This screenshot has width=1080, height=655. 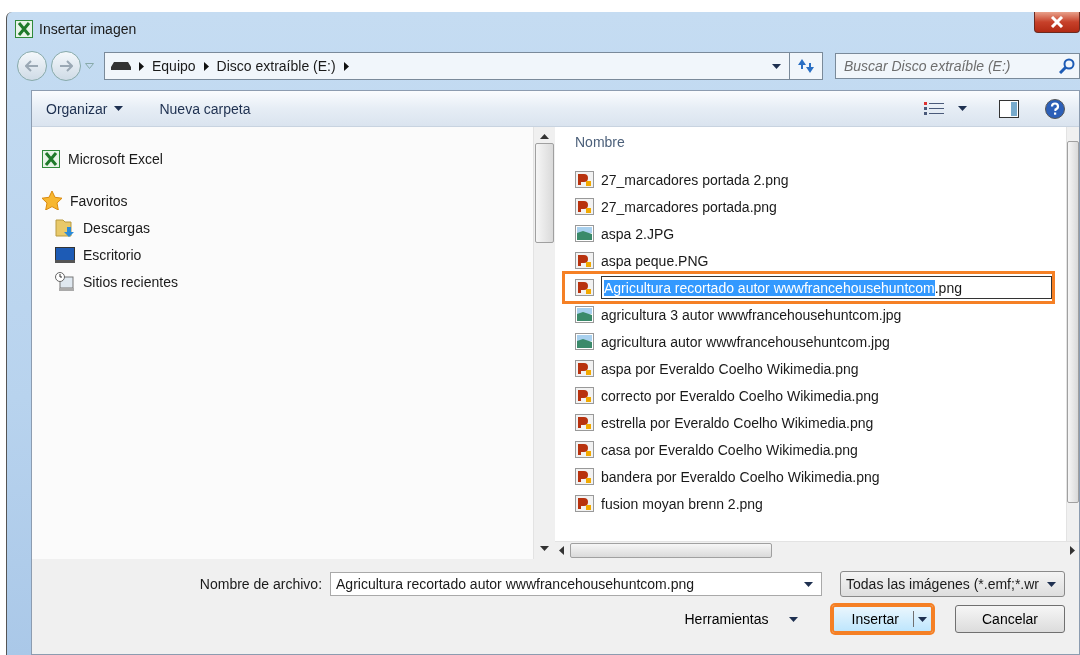 What do you see at coordinates (544, 136) in the screenshot?
I see `scroll-up-icon` at bounding box center [544, 136].